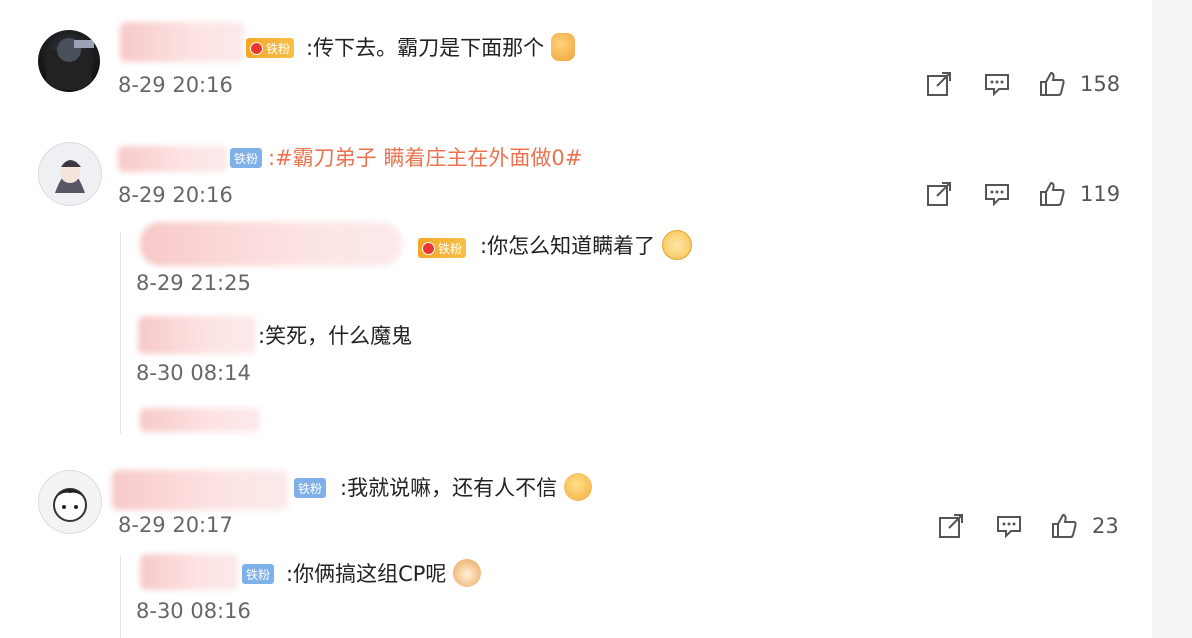 This screenshot has height=638, width=1192. What do you see at coordinates (1084, 526) in the screenshot?
I see `like-button: 23` at bounding box center [1084, 526].